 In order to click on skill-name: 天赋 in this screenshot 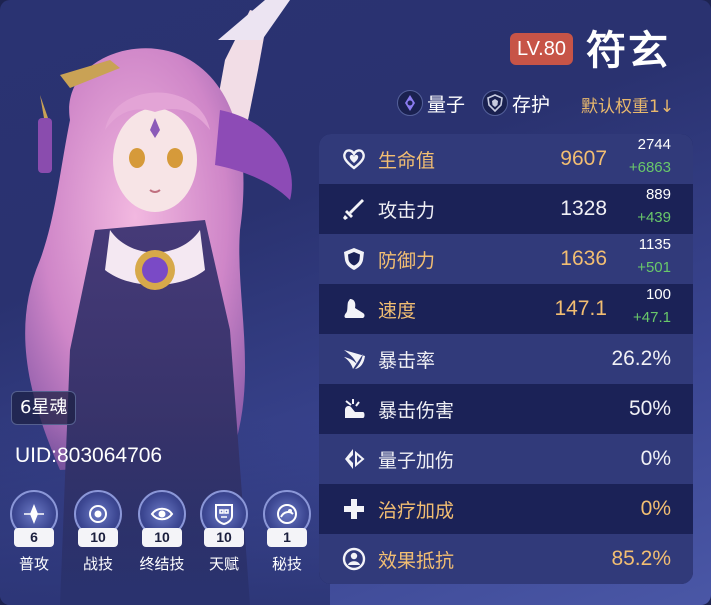, I will do `click(223, 564)`.